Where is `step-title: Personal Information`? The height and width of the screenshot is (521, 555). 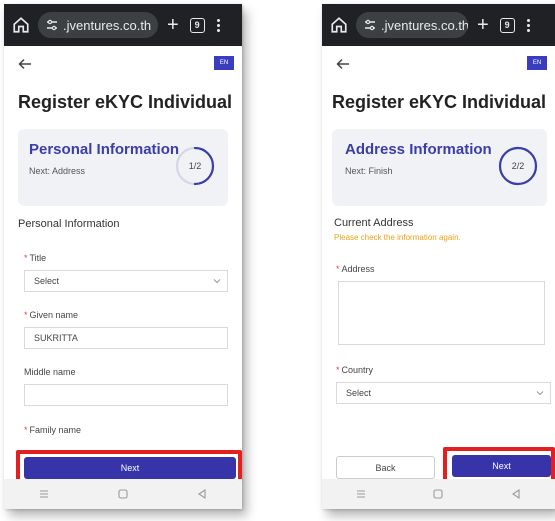 step-title: Personal Information is located at coordinates (104, 149).